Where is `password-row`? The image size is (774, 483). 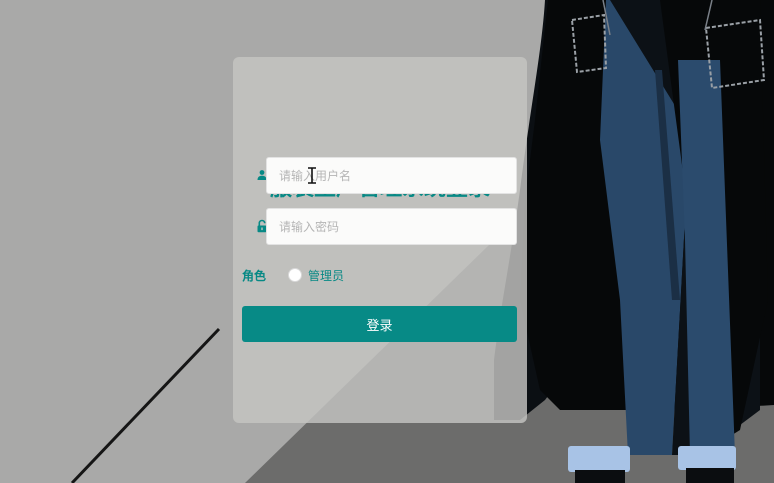
password-row is located at coordinates (380, 226).